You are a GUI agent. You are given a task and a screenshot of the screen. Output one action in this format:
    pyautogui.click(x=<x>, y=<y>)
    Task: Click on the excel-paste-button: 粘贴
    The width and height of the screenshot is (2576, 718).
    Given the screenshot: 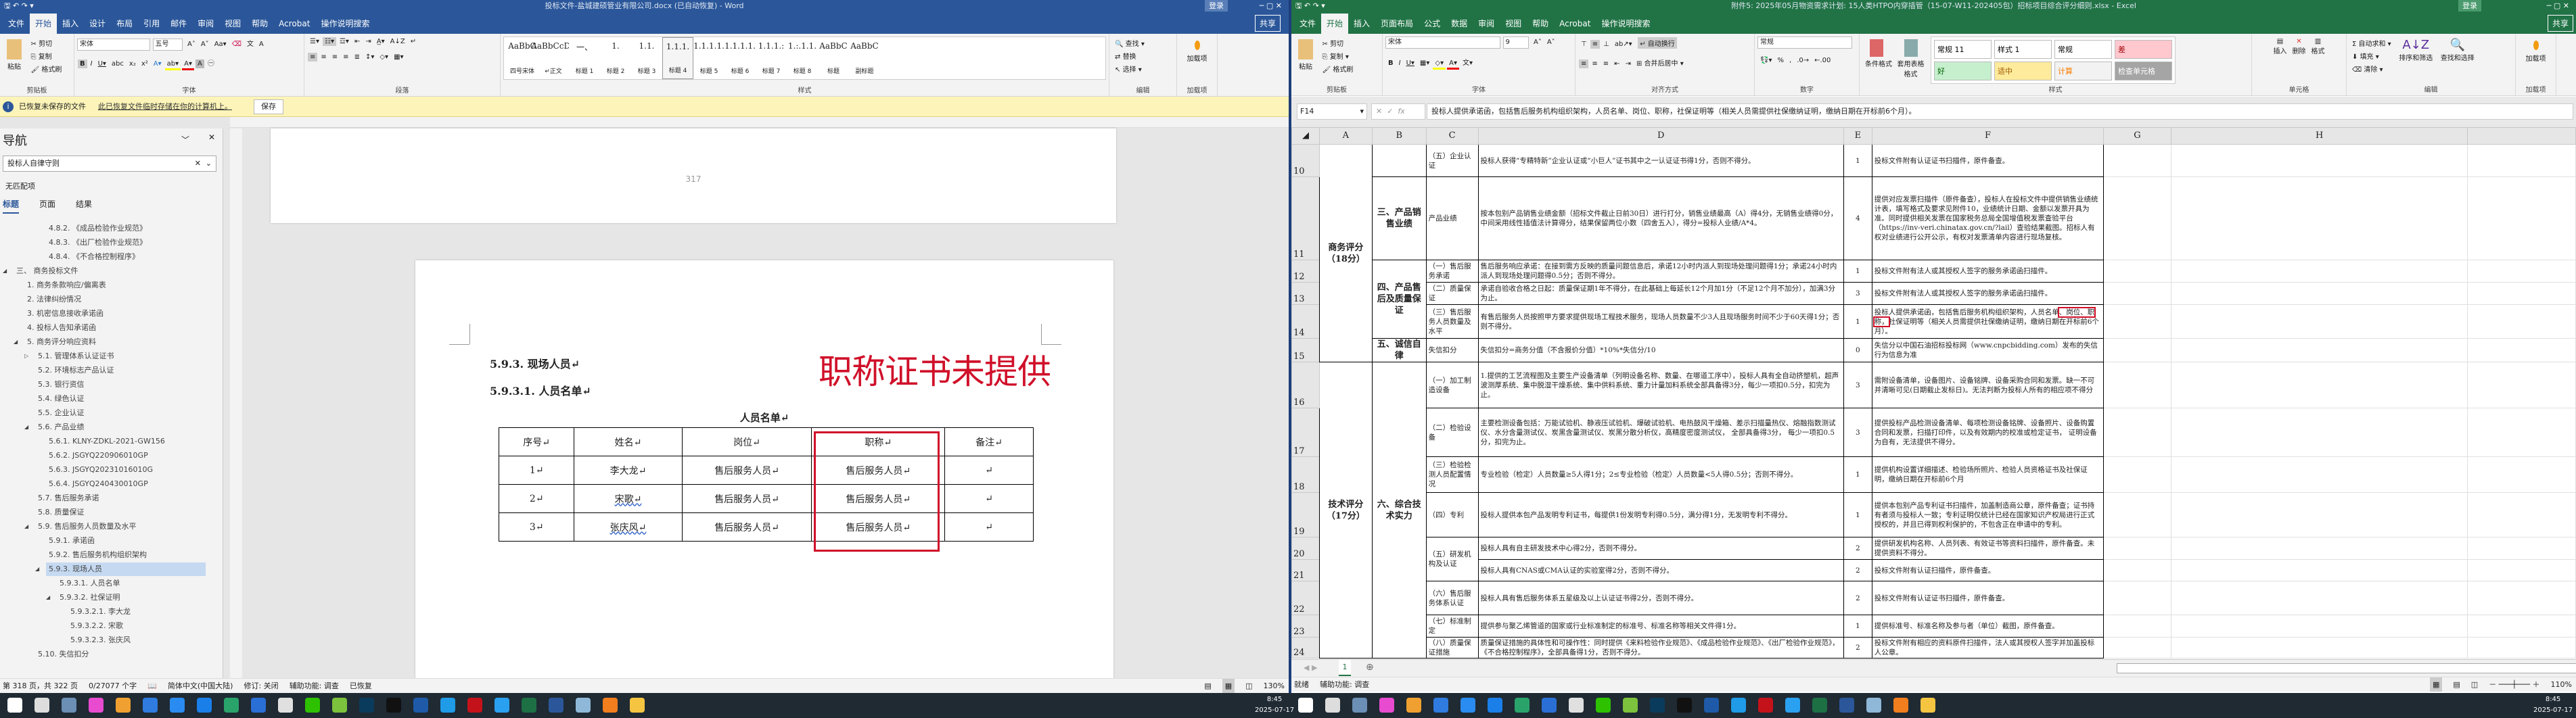 What is the action you would take?
    pyautogui.click(x=1305, y=54)
    